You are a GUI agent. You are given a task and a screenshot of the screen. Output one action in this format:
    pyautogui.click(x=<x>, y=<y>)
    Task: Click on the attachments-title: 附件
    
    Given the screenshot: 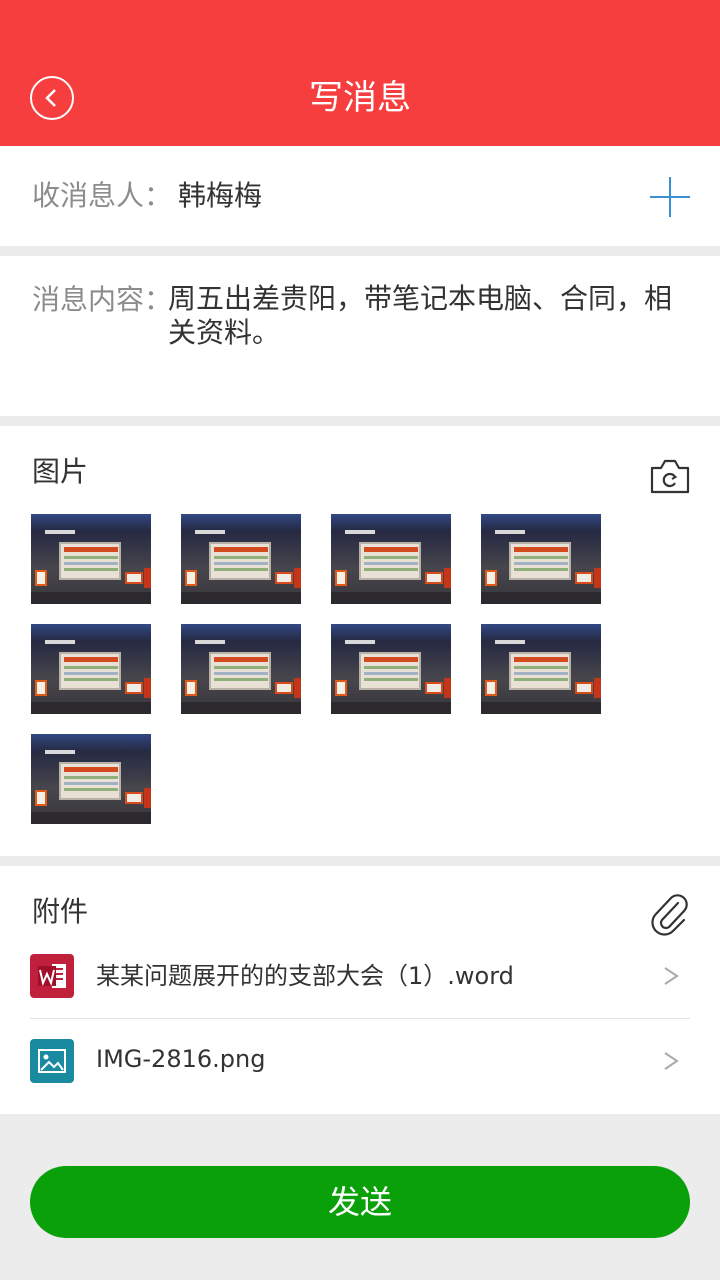 What is the action you would take?
    pyautogui.click(x=60, y=911)
    